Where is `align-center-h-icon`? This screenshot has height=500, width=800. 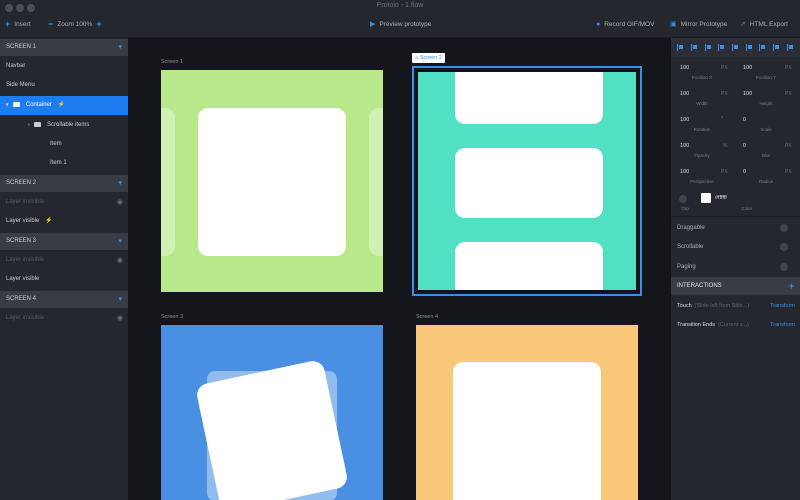 align-center-h-icon is located at coordinates (694, 47).